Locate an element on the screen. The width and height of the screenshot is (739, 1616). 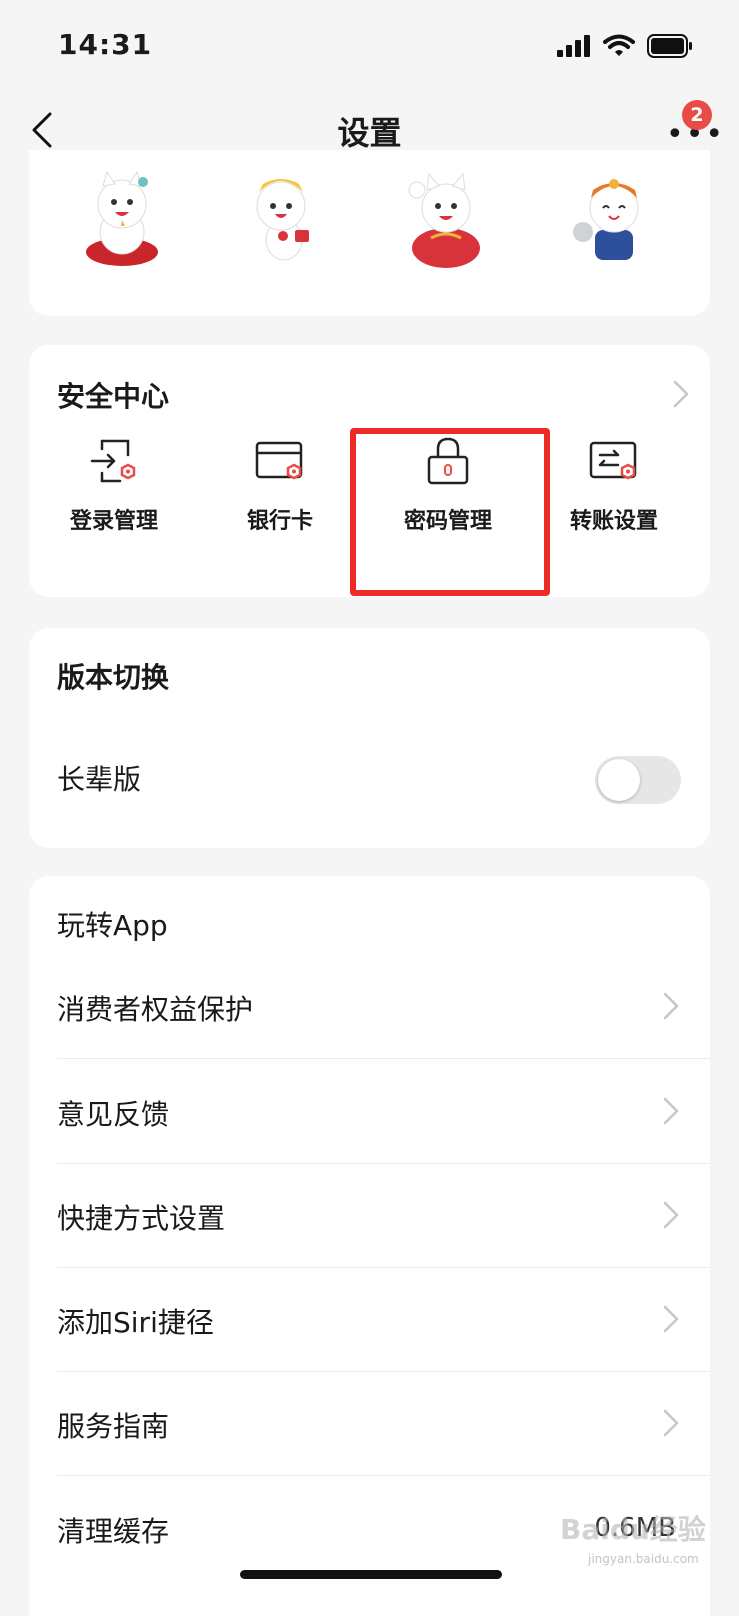
watermark: Baidu经验 is located at coordinates (633, 1529).